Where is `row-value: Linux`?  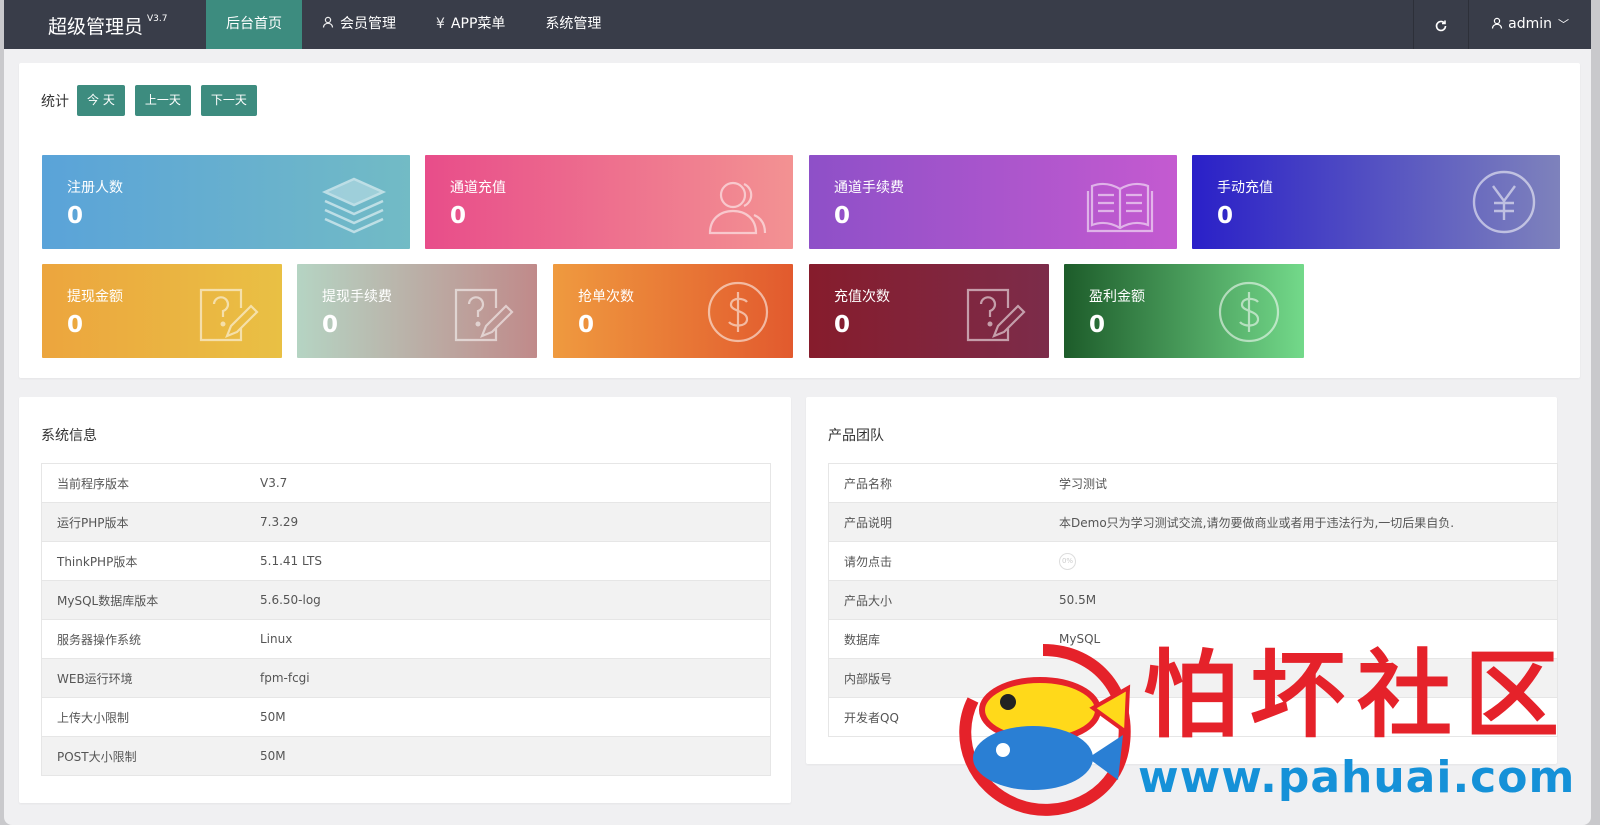 row-value: Linux is located at coordinates (276, 639).